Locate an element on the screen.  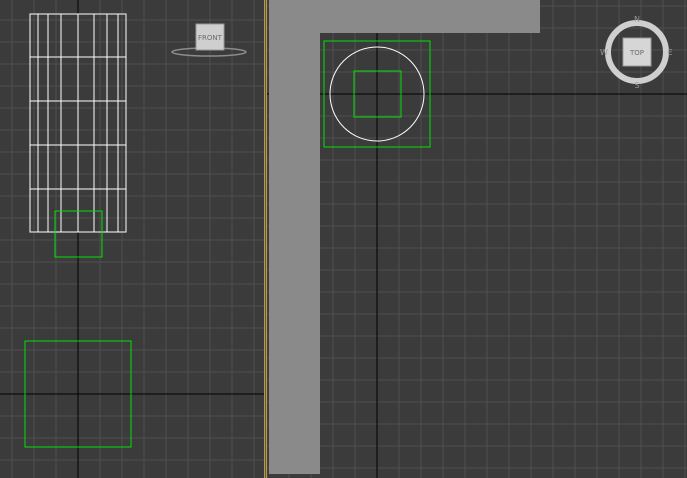
front-cube-label: FRONT is located at coordinates (210, 38).